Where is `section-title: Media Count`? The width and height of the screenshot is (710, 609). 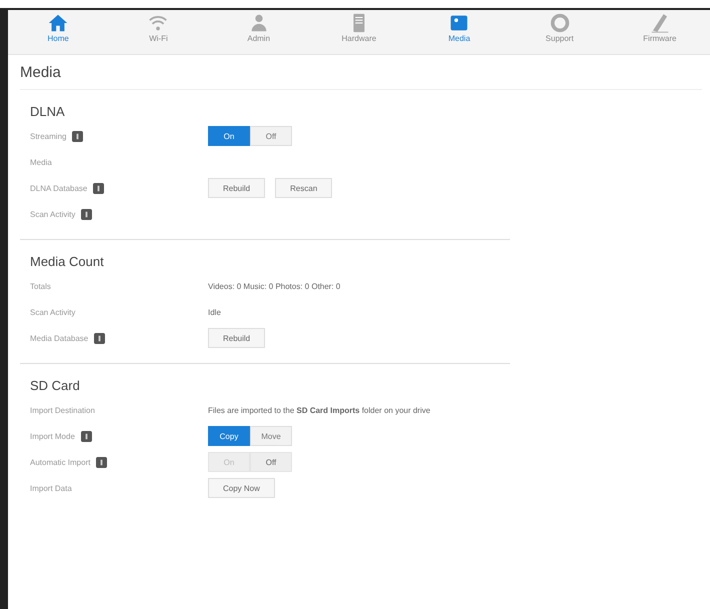
section-title: Media Count is located at coordinates (67, 261).